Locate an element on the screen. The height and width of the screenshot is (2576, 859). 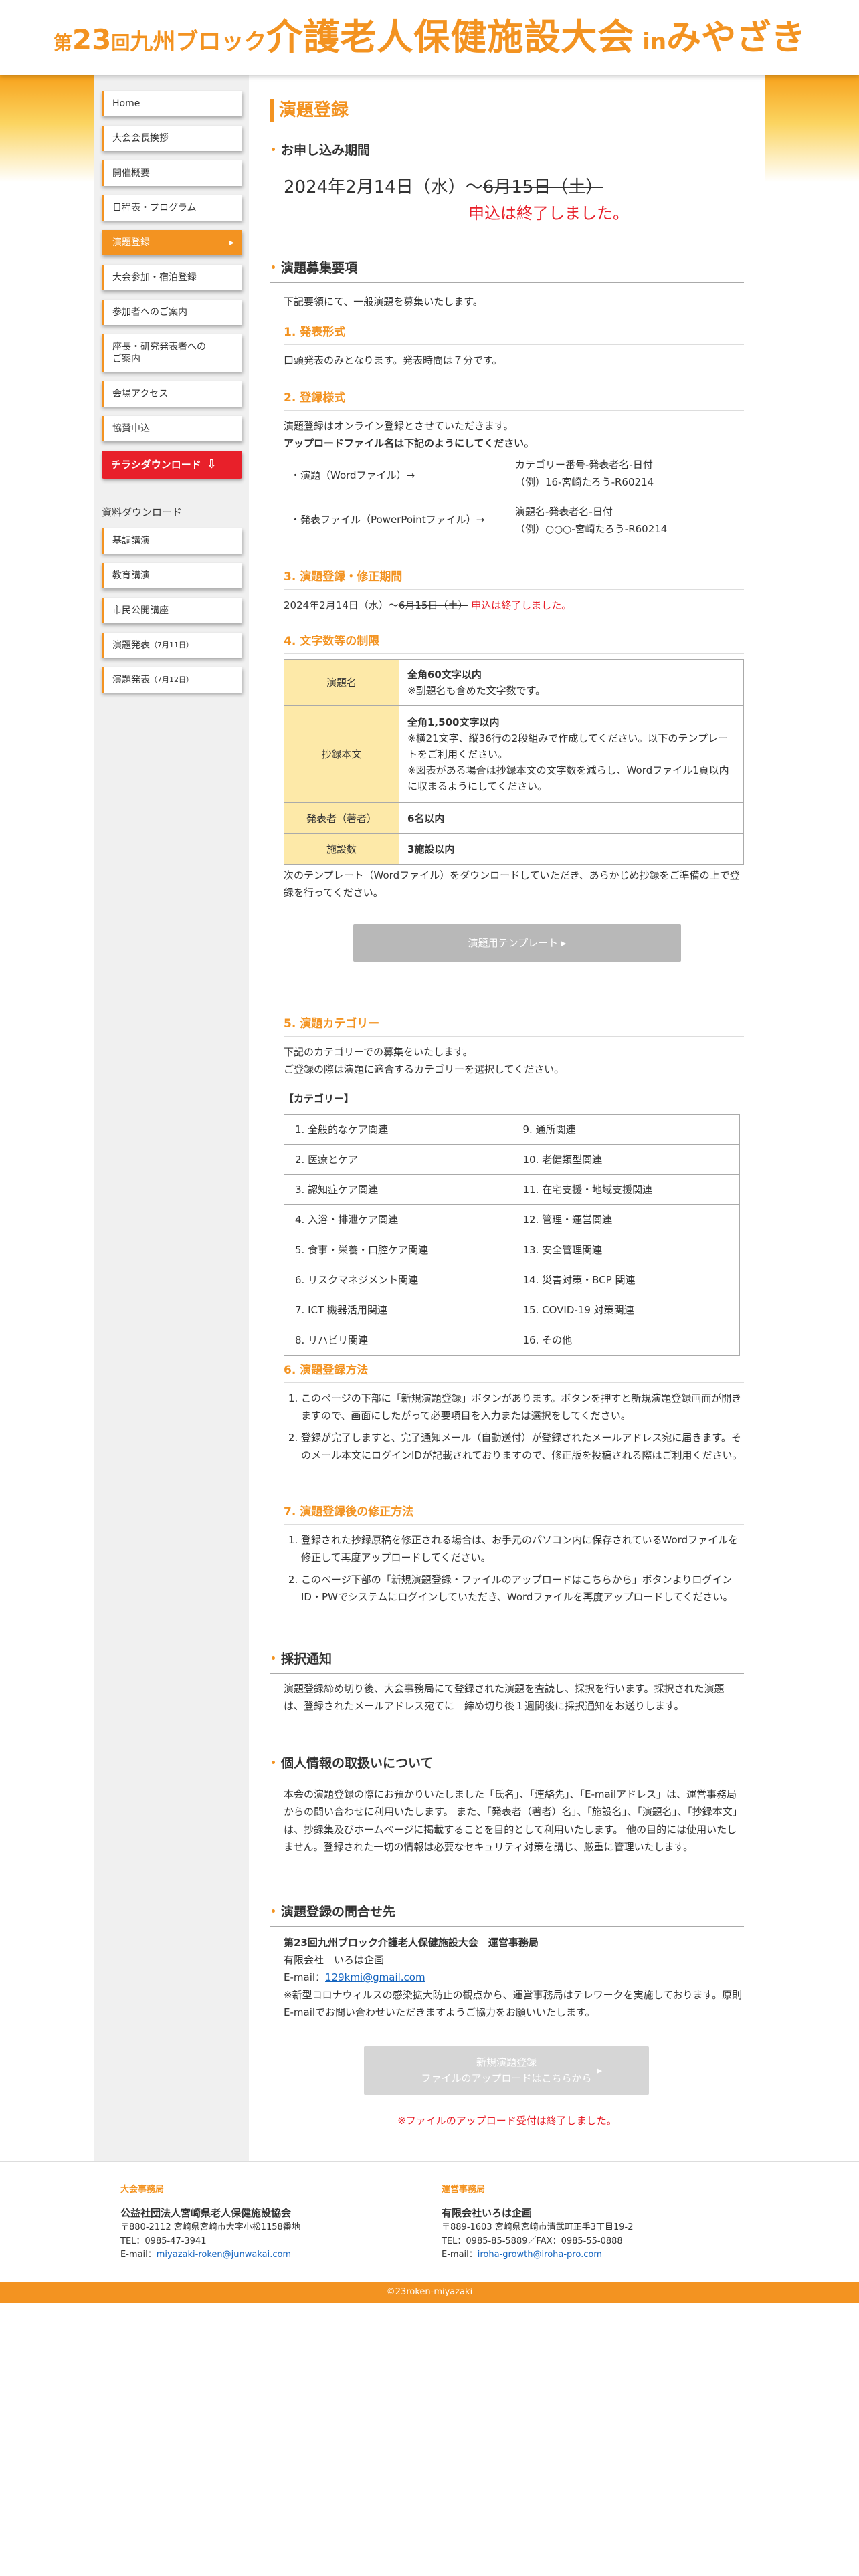
sidebar-item-home: Home is located at coordinates (172, 103).